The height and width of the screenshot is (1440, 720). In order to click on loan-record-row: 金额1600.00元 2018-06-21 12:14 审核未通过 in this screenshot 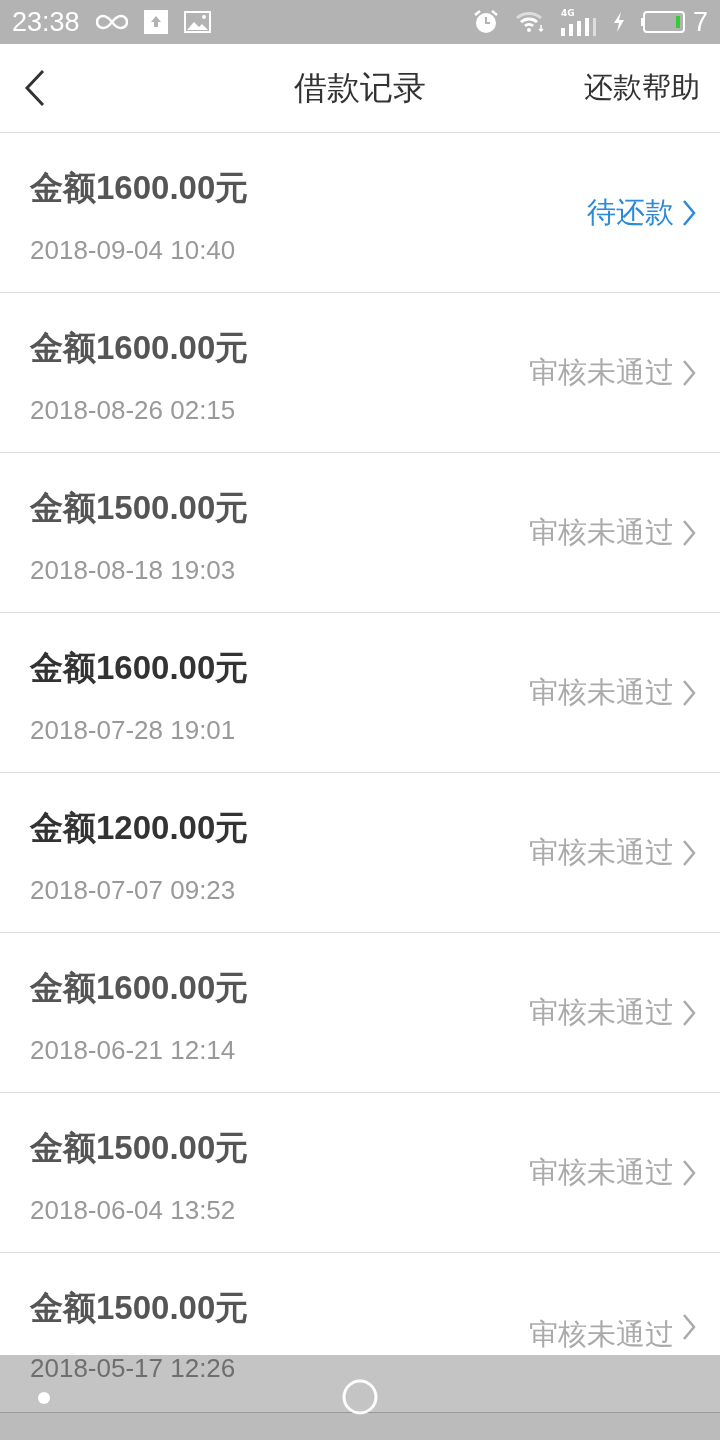, I will do `click(360, 1013)`.